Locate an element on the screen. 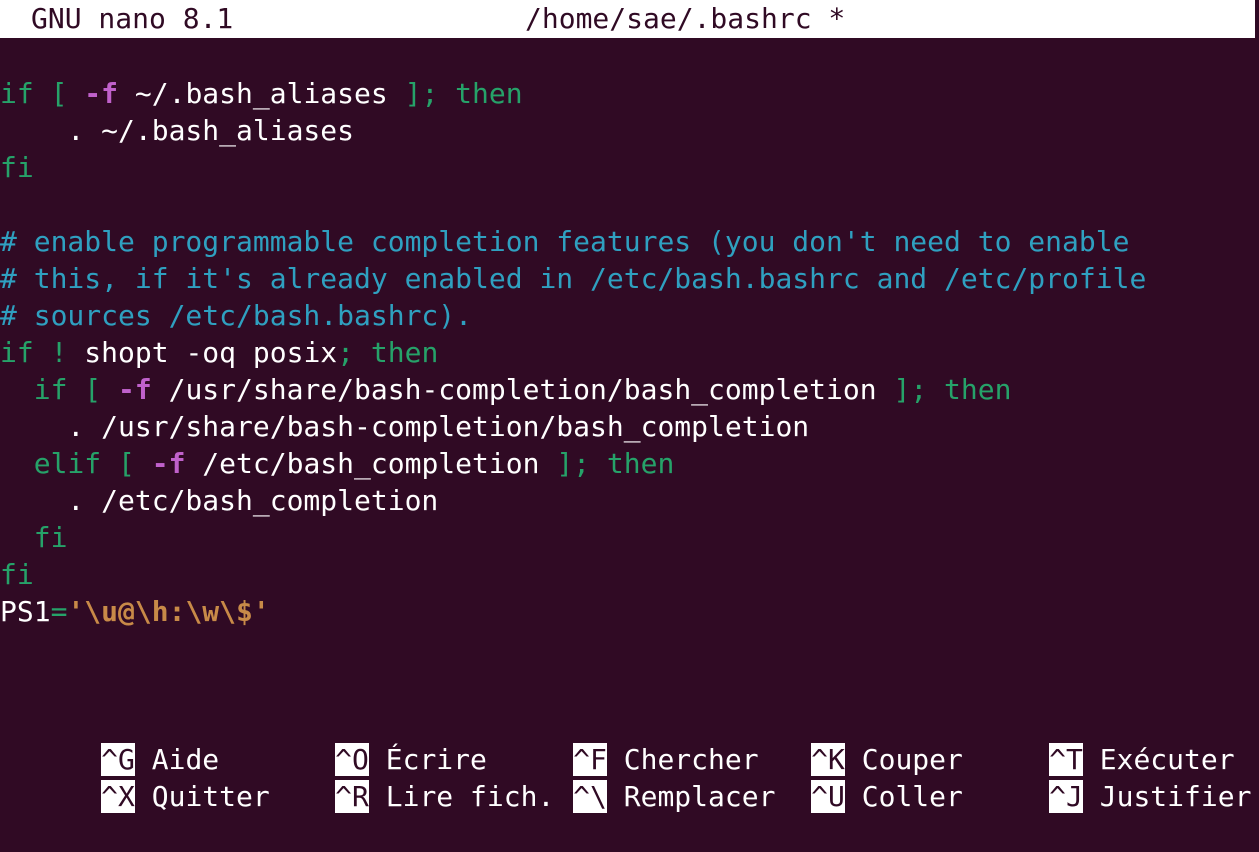 The width and height of the screenshot is (1259, 852). code-token: elif [ is located at coordinates (67, 463).